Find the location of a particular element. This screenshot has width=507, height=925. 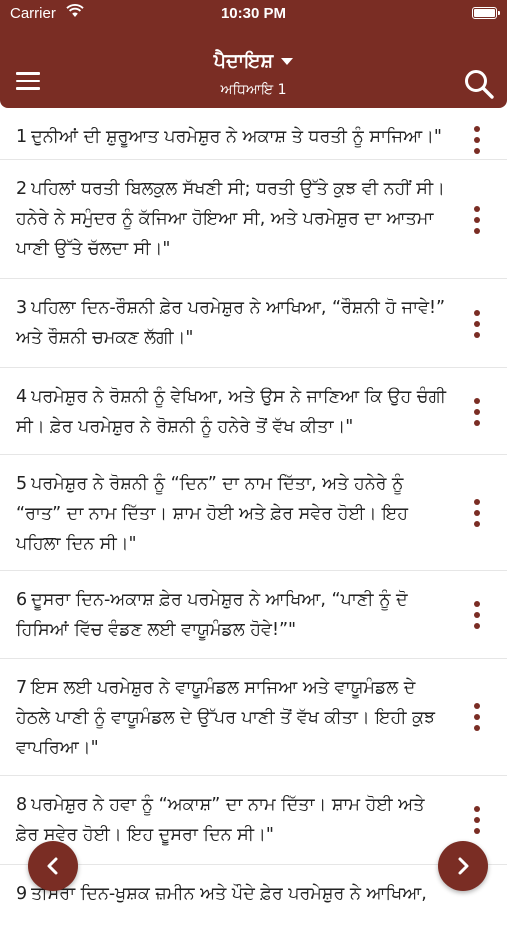

status-bar: Carrier 10:30 PM is located at coordinates (253, 14).